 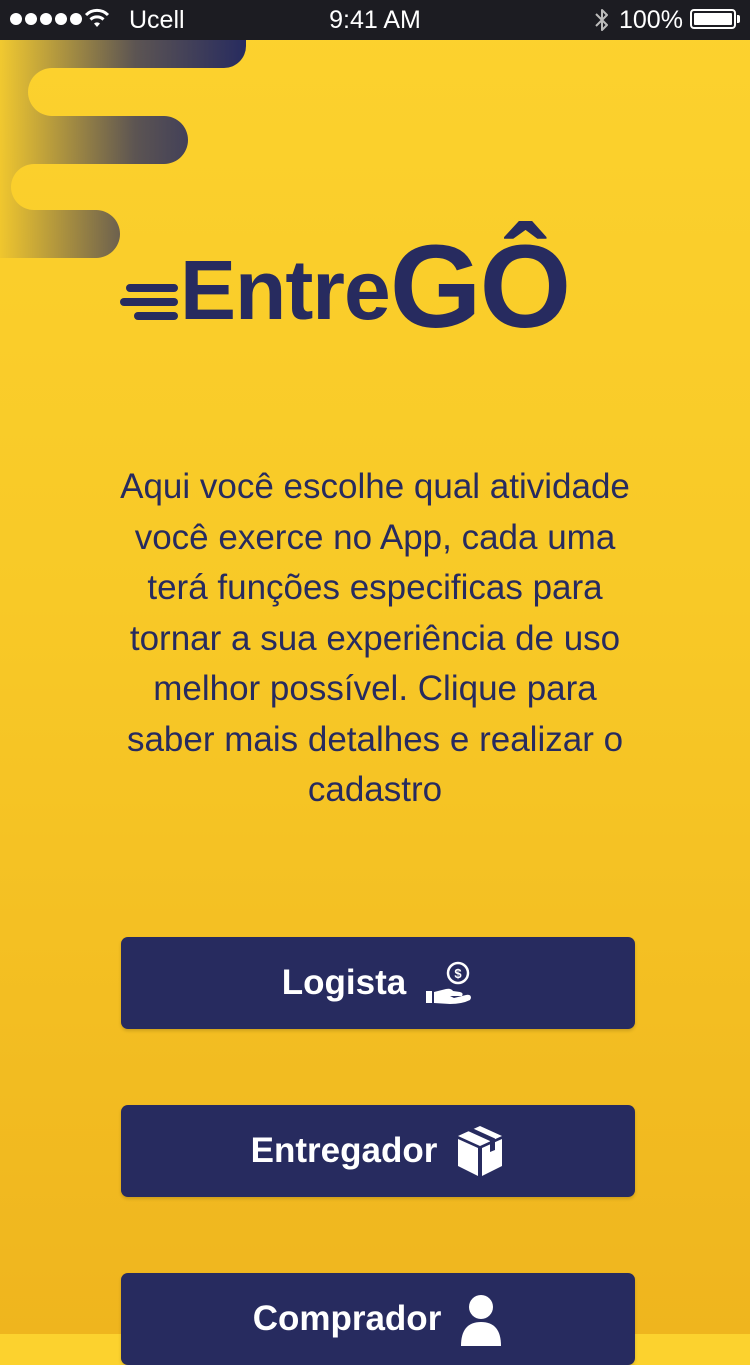 What do you see at coordinates (344, 982) in the screenshot?
I see `logista-label: Logista` at bounding box center [344, 982].